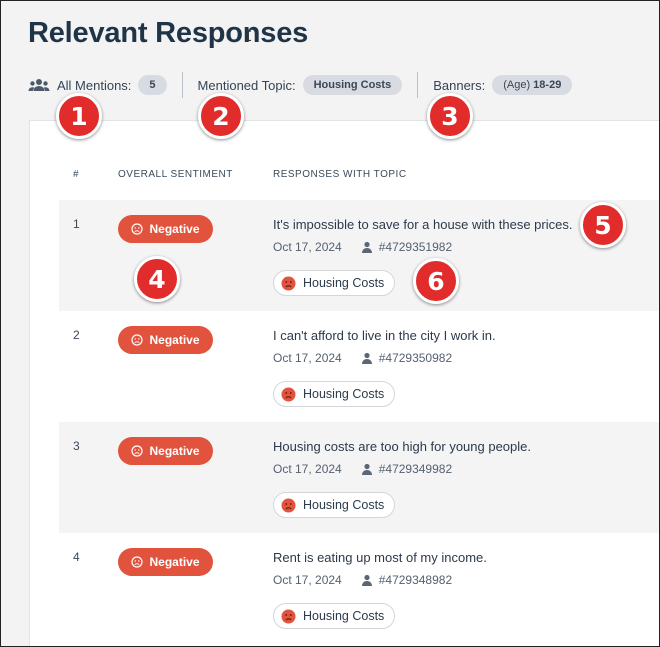 Image resolution: width=660 pixels, height=647 pixels. What do you see at coordinates (76, 174) in the screenshot?
I see `header-num: #` at bounding box center [76, 174].